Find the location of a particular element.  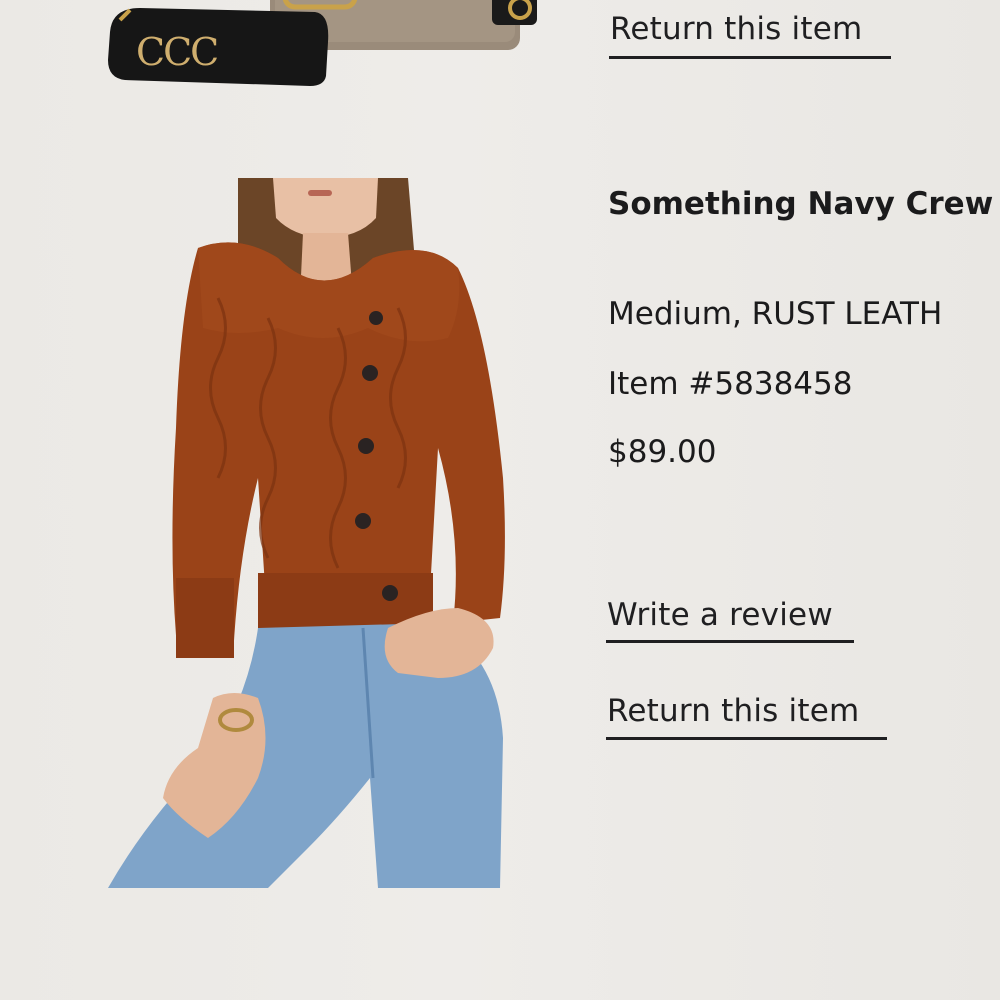

bag-logo: CCC is located at coordinates (177, 52).